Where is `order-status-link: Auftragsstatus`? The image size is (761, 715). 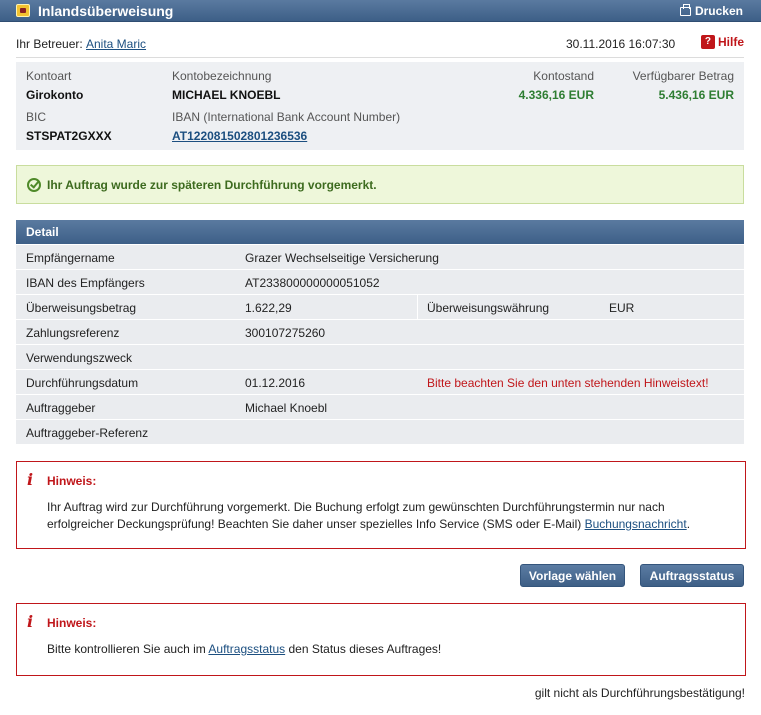 order-status-link: Auftragsstatus is located at coordinates (246, 649).